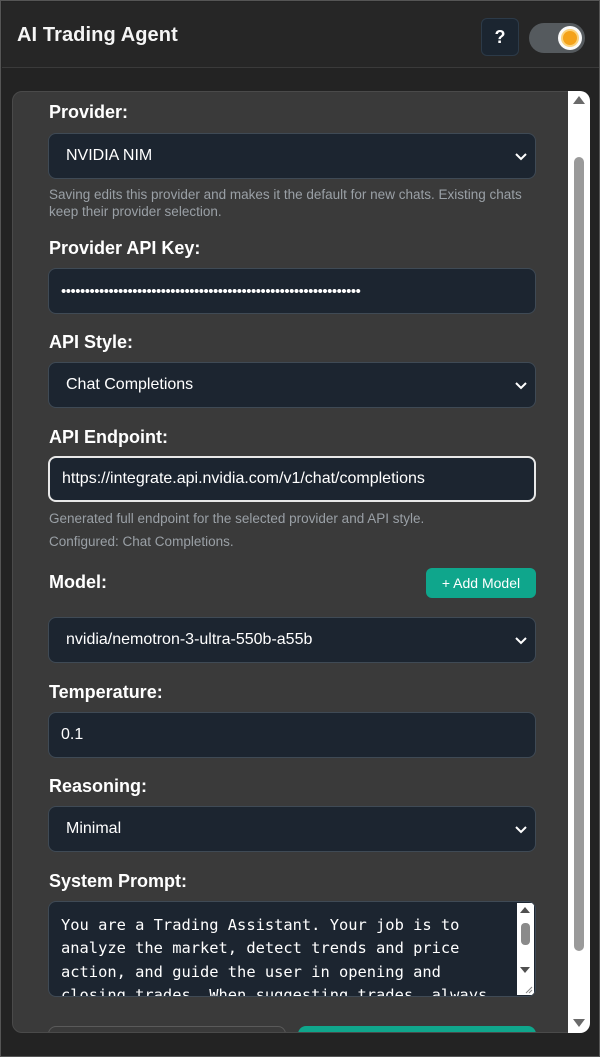 The height and width of the screenshot is (1057, 600). Describe the element at coordinates (97, 35) in the screenshot. I see `app-title: AI Trading Agent` at that location.